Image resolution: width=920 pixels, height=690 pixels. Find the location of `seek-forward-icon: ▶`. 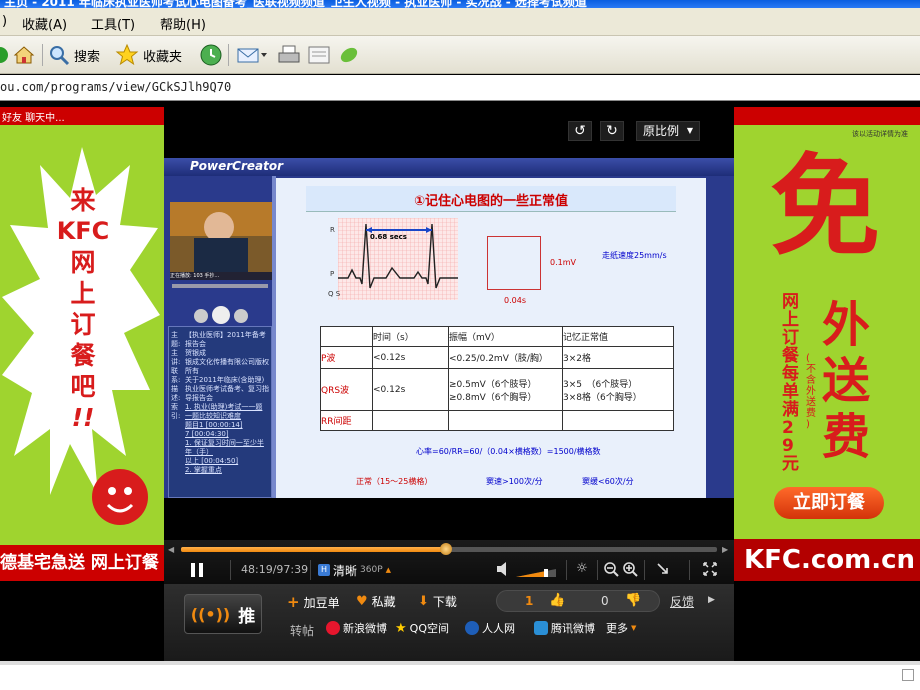

seek-forward-icon: ▶ is located at coordinates (726, 550).